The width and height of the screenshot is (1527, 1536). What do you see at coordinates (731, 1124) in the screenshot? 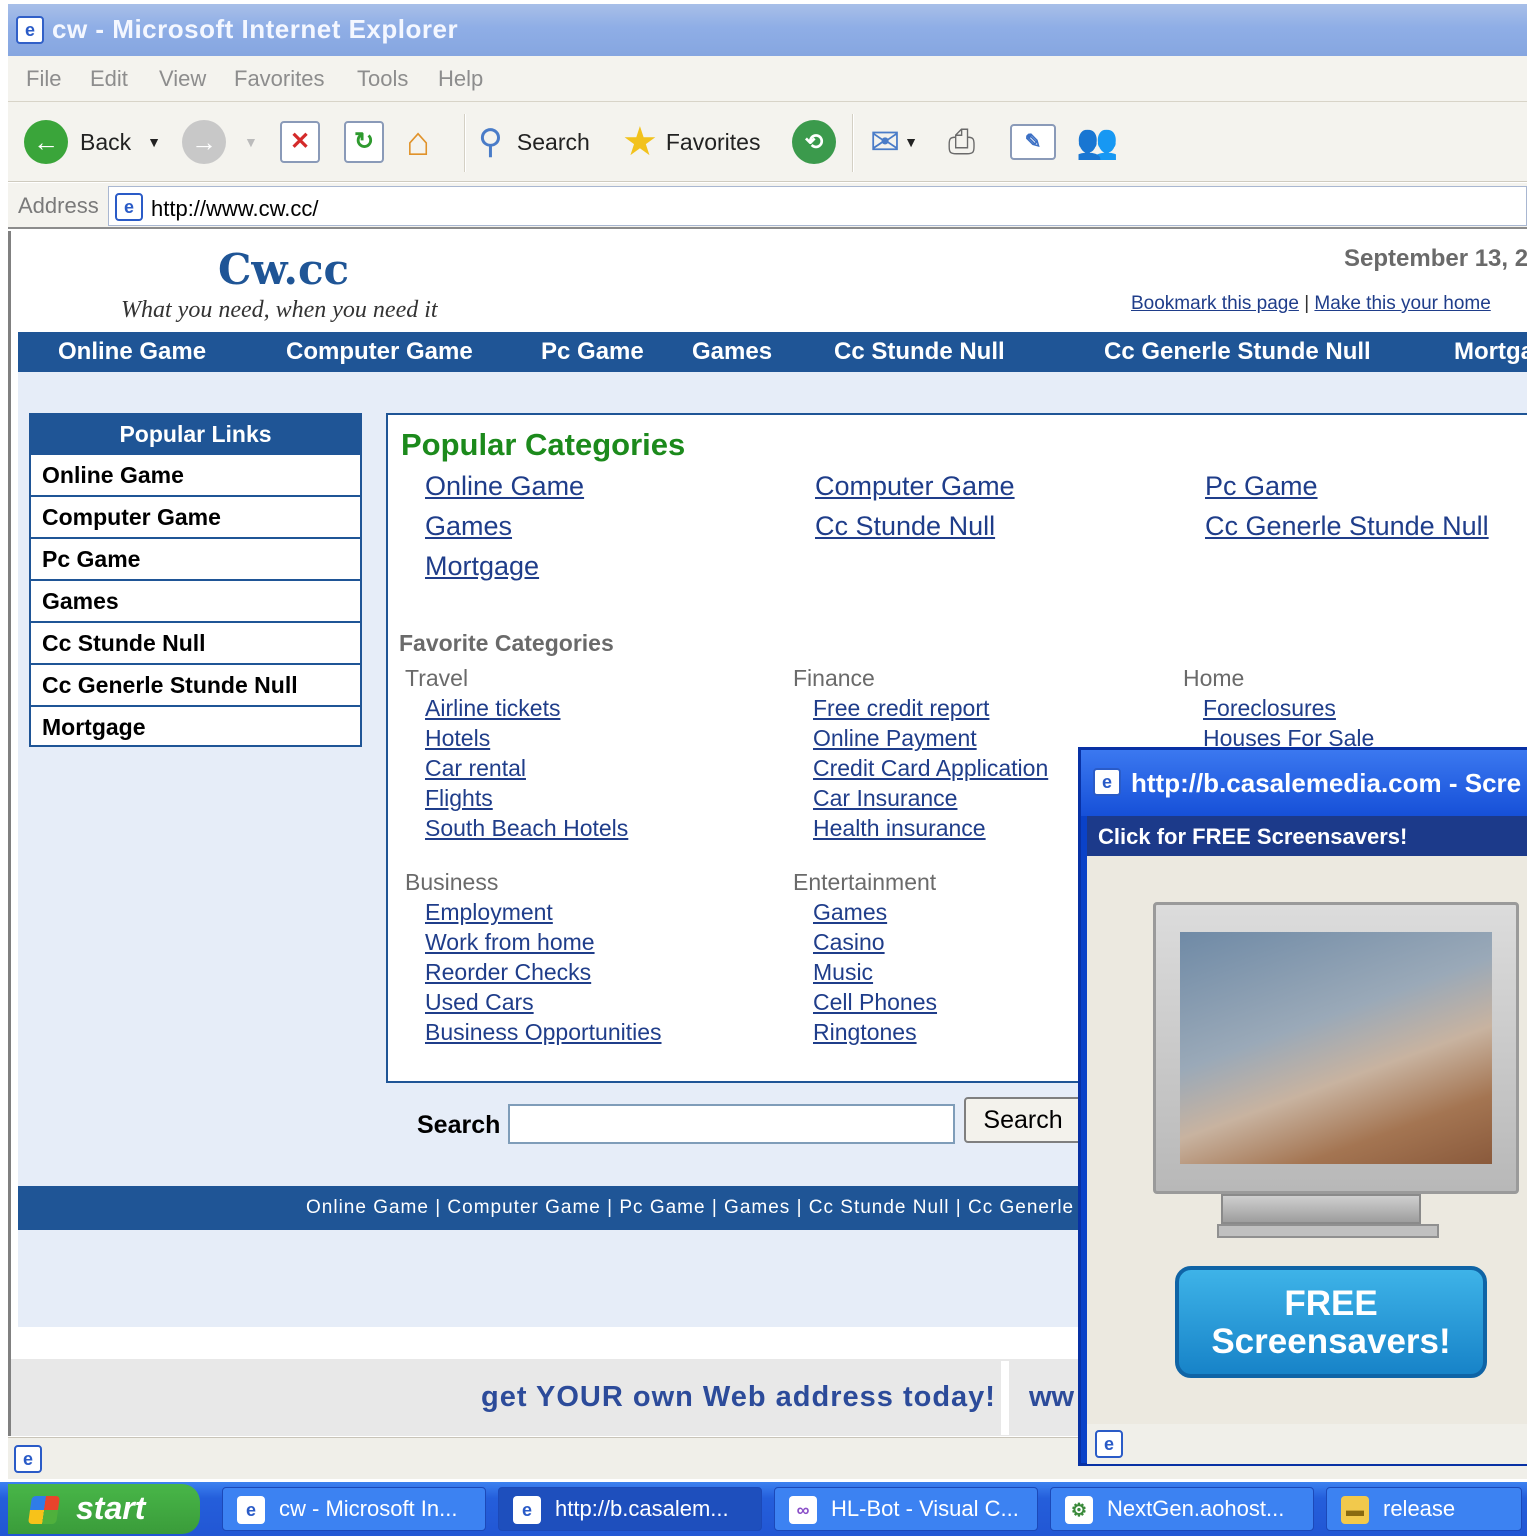
I see `search-input` at bounding box center [731, 1124].